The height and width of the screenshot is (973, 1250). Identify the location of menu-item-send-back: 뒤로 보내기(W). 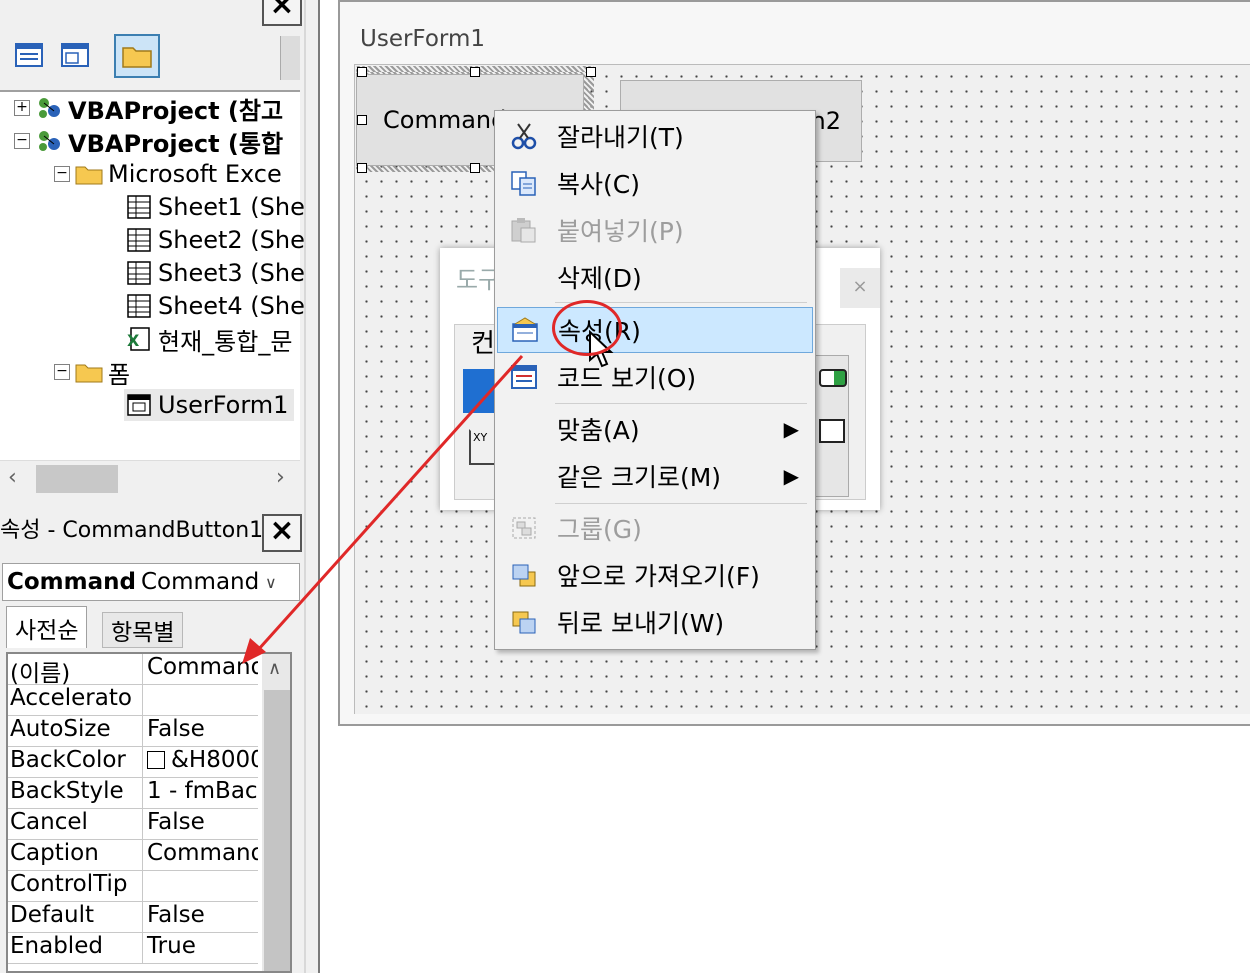
(655, 622).